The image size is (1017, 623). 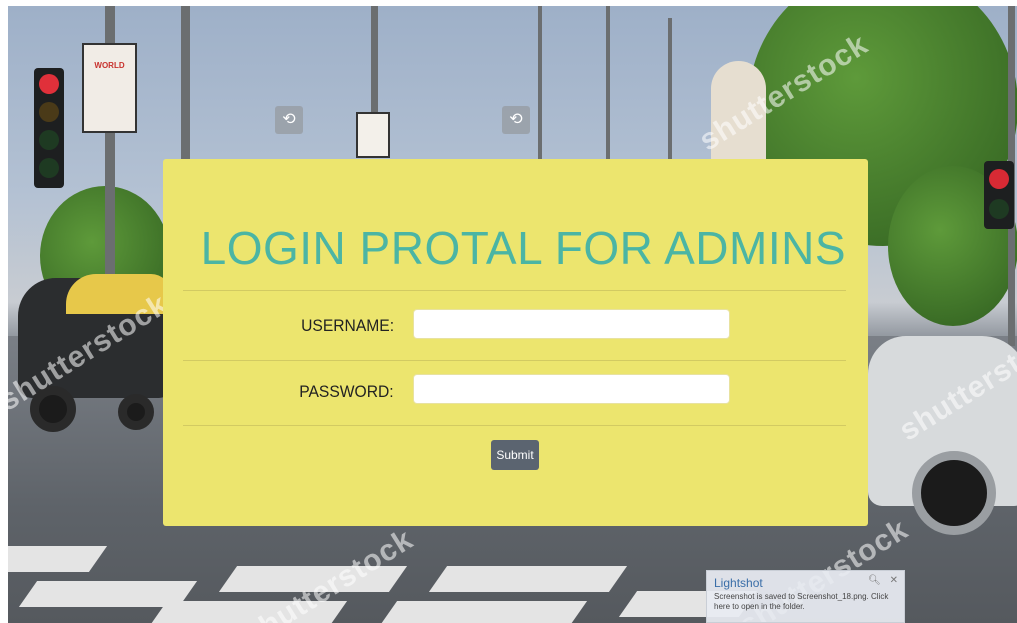 What do you see at coordinates (738, 583) in the screenshot?
I see `notification-title: Lightshot` at bounding box center [738, 583].